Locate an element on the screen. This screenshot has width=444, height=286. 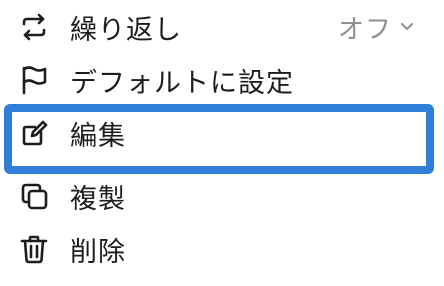
repeat-value-text: オフ is located at coordinates (364, 29).